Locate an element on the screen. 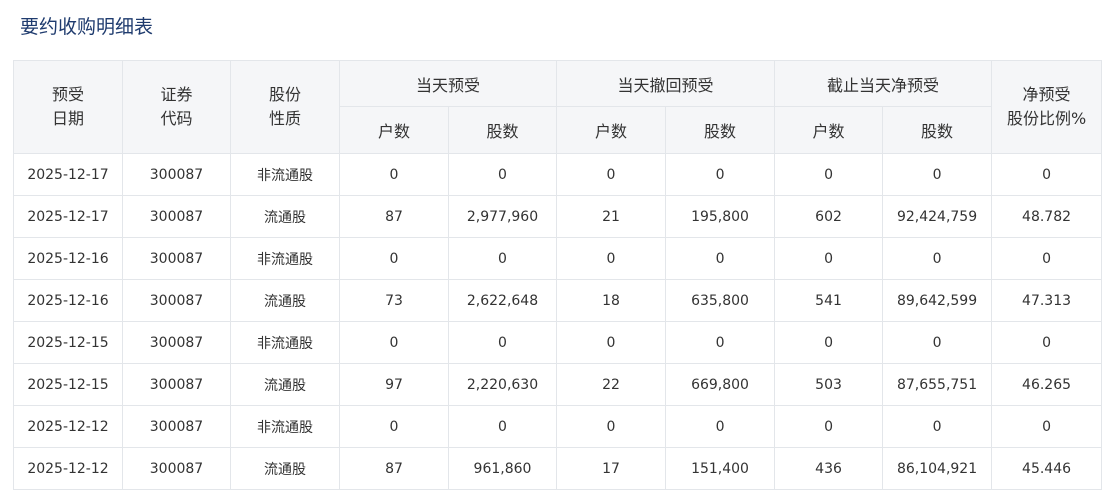 The image size is (1116, 500). cell-today-accept-households: 73 is located at coordinates (394, 300).